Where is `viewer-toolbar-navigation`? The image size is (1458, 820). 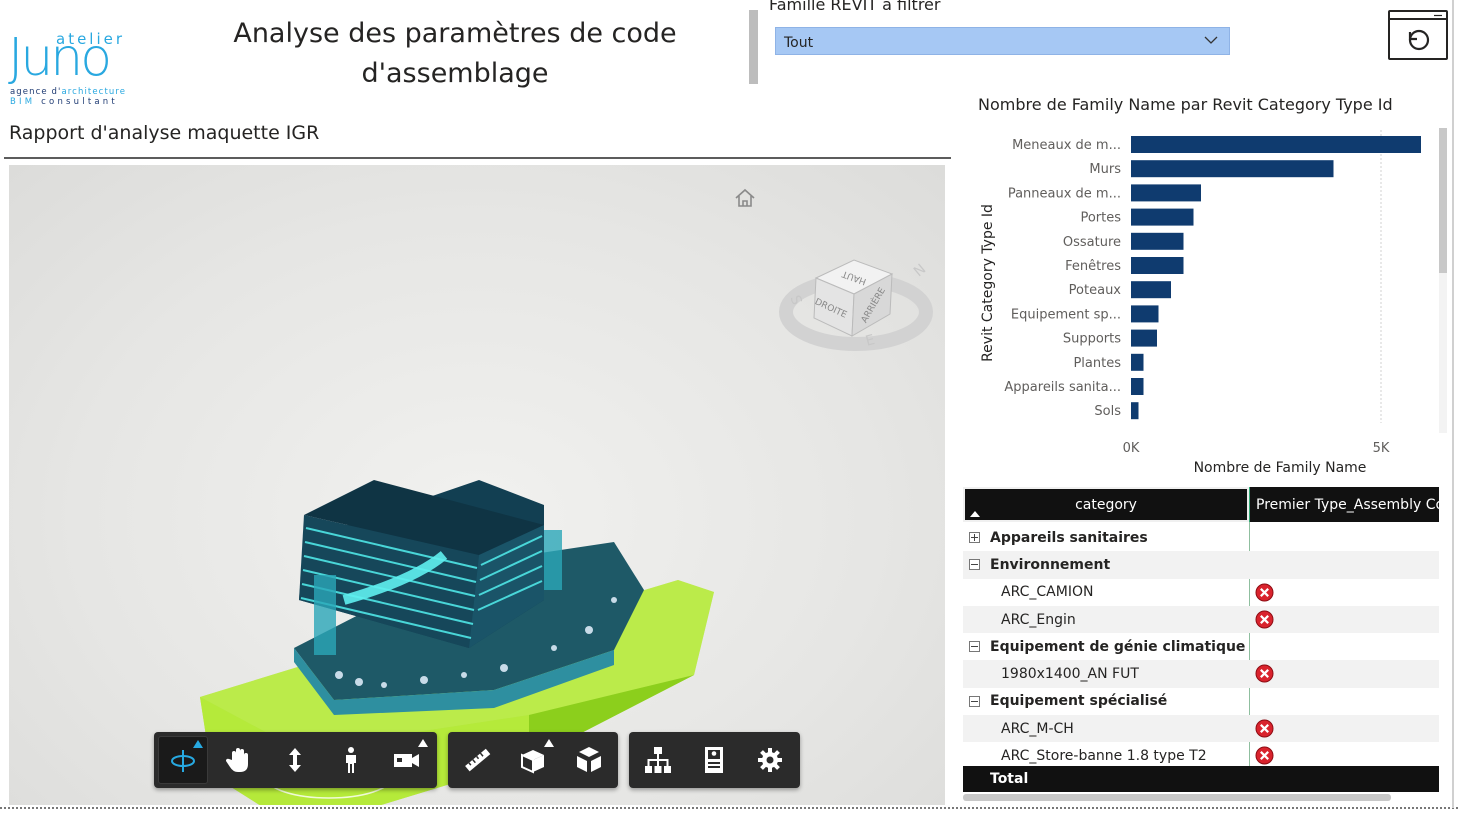 viewer-toolbar-navigation is located at coordinates (295, 760).